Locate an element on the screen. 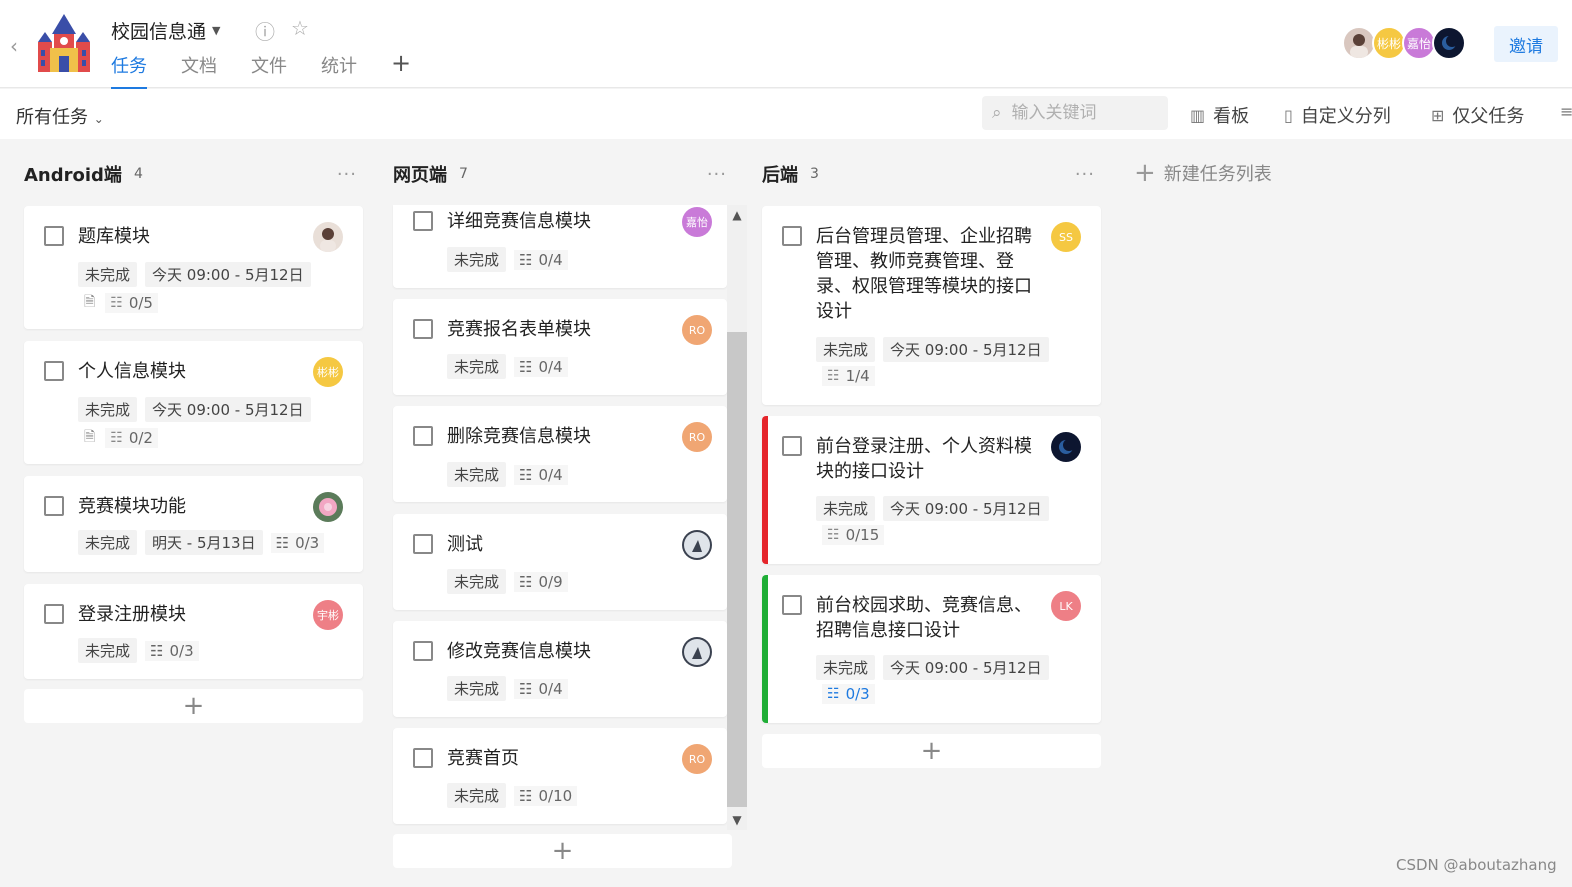 The image size is (1572, 887). column-count: 7 is located at coordinates (463, 174).